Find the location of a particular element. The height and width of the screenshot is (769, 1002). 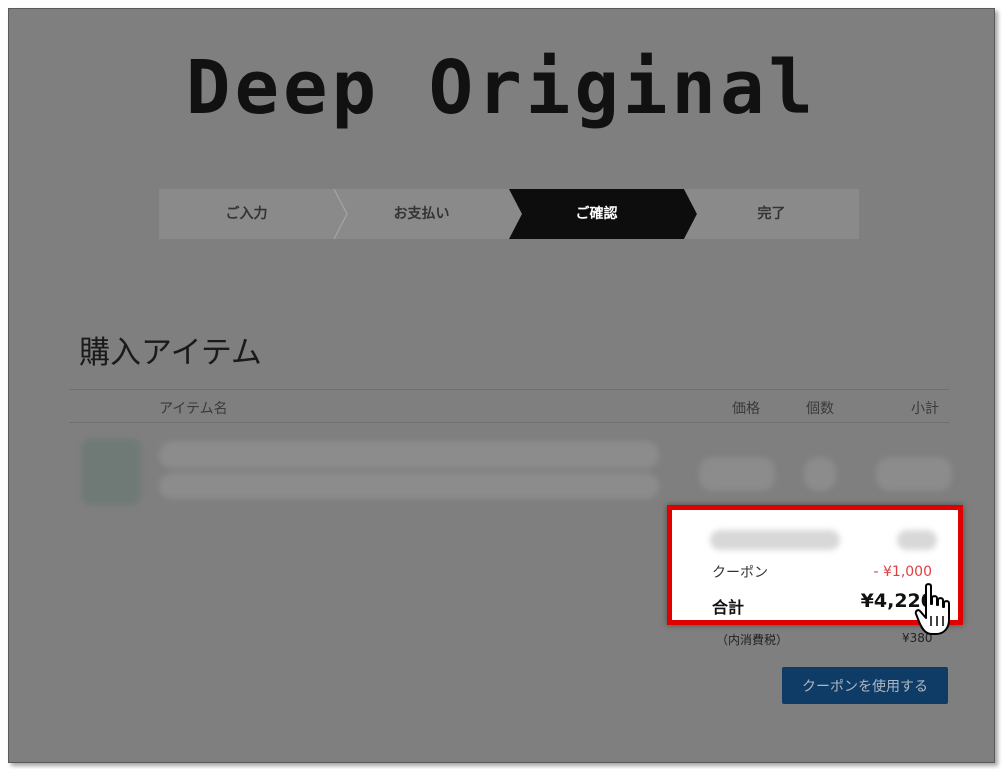

hand-pointer-cursor-icon is located at coordinates (932, 609).